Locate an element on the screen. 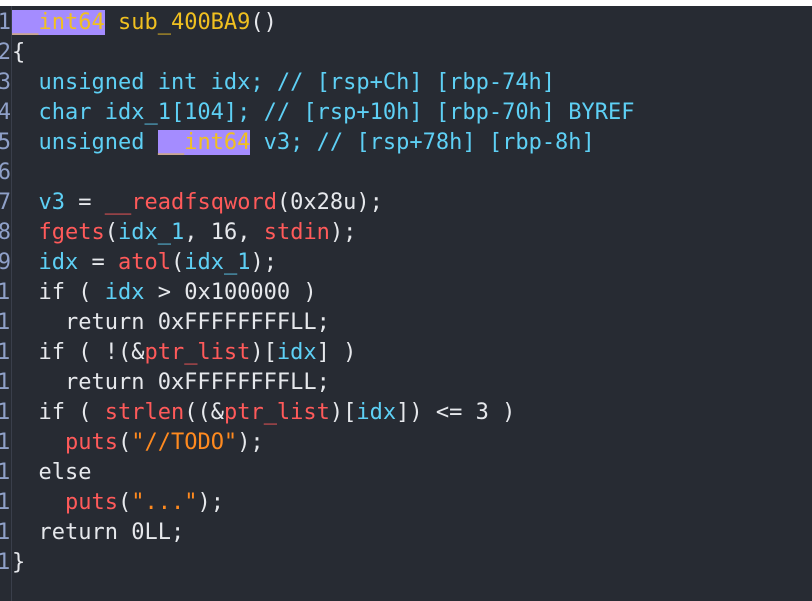 This screenshot has height=601, width=812. code-line: if ( strlen((&ptr_list)[idx]) <= 3 ) is located at coordinates (263, 413).